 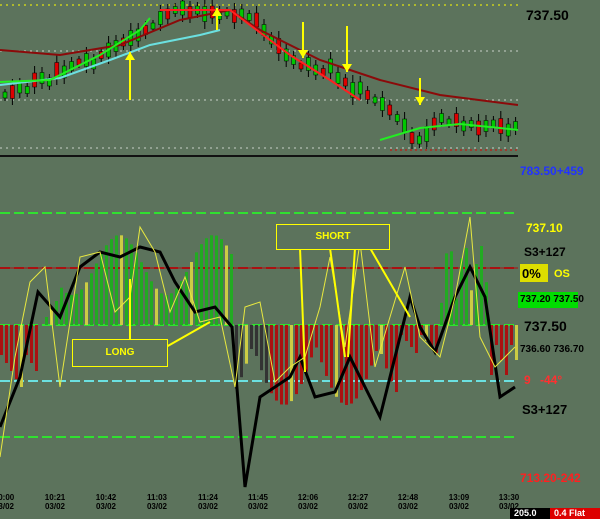 I want to click on time-tick-time: 12:27, so click(x=358, y=497).